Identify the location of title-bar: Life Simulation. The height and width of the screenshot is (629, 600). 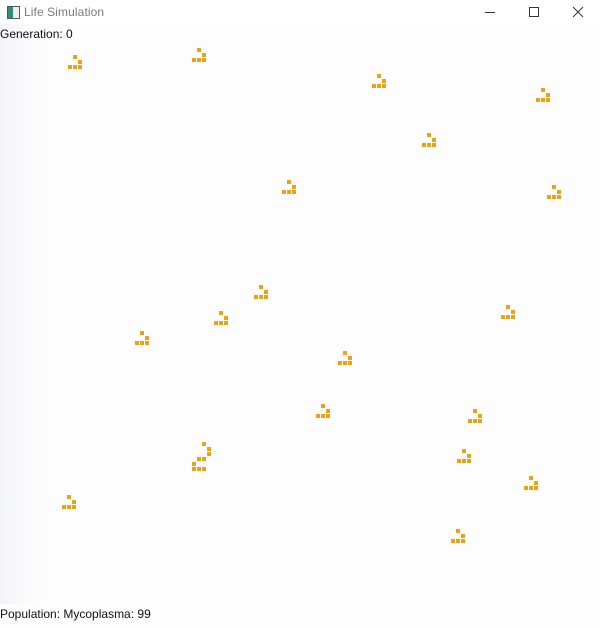
(300, 12).